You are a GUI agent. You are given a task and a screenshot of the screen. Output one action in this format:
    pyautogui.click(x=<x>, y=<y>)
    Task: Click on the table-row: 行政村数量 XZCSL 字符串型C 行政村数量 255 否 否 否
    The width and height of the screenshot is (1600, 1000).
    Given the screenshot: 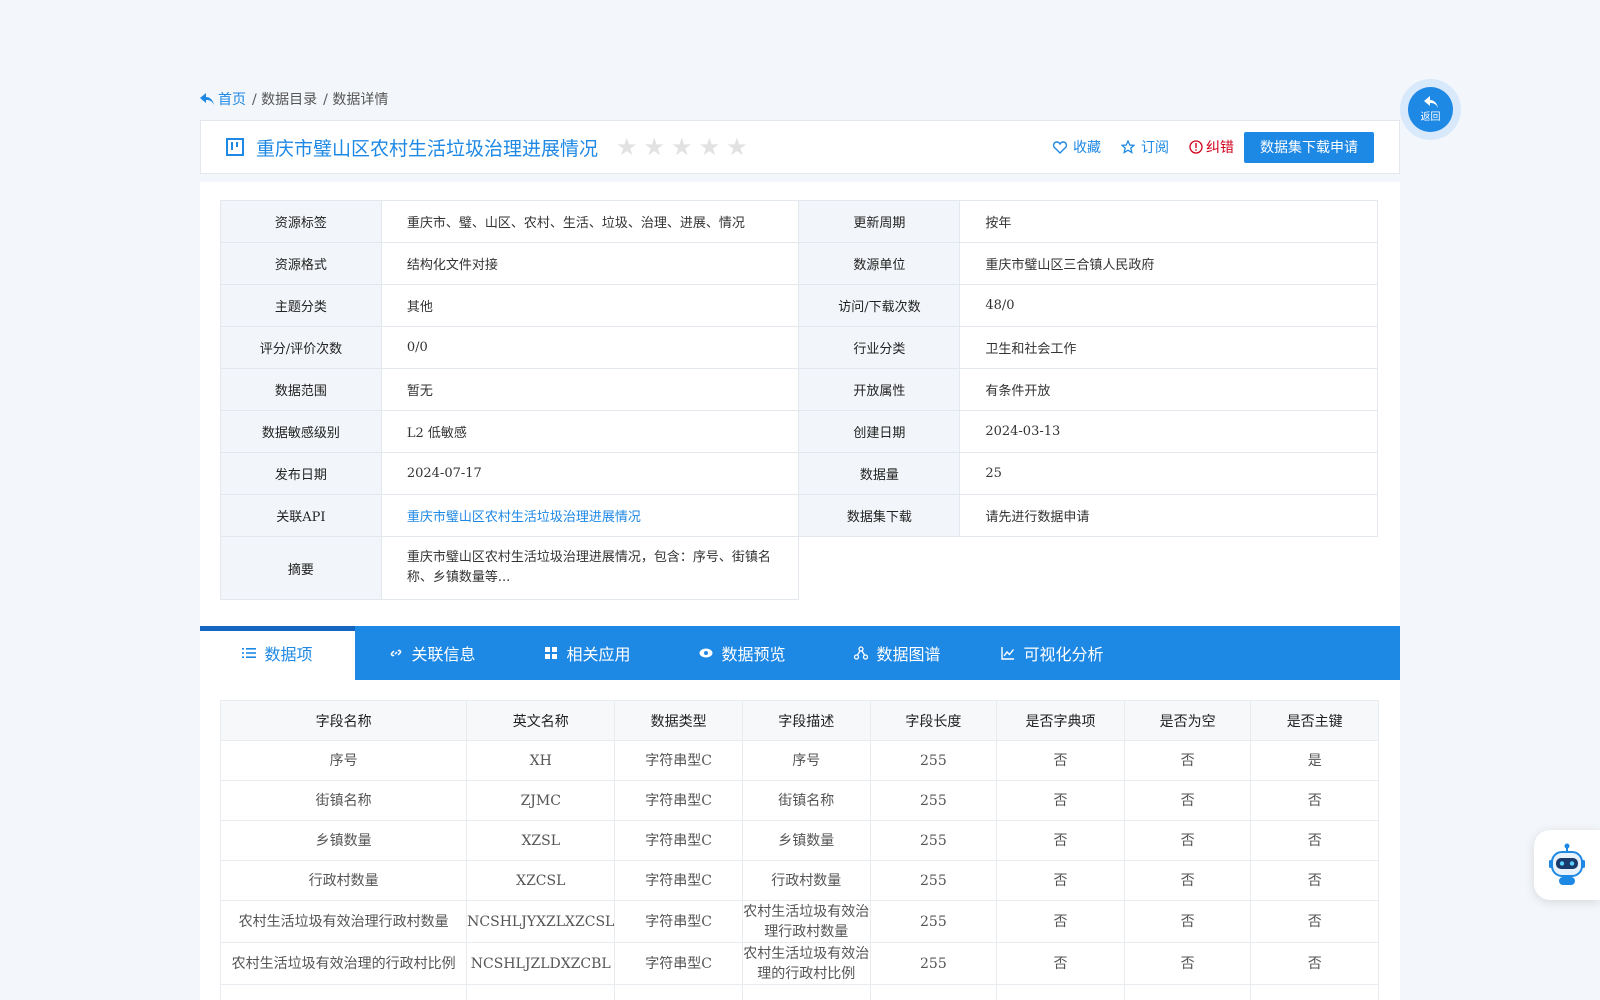 What is the action you would take?
    pyautogui.click(x=799, y=880)
    